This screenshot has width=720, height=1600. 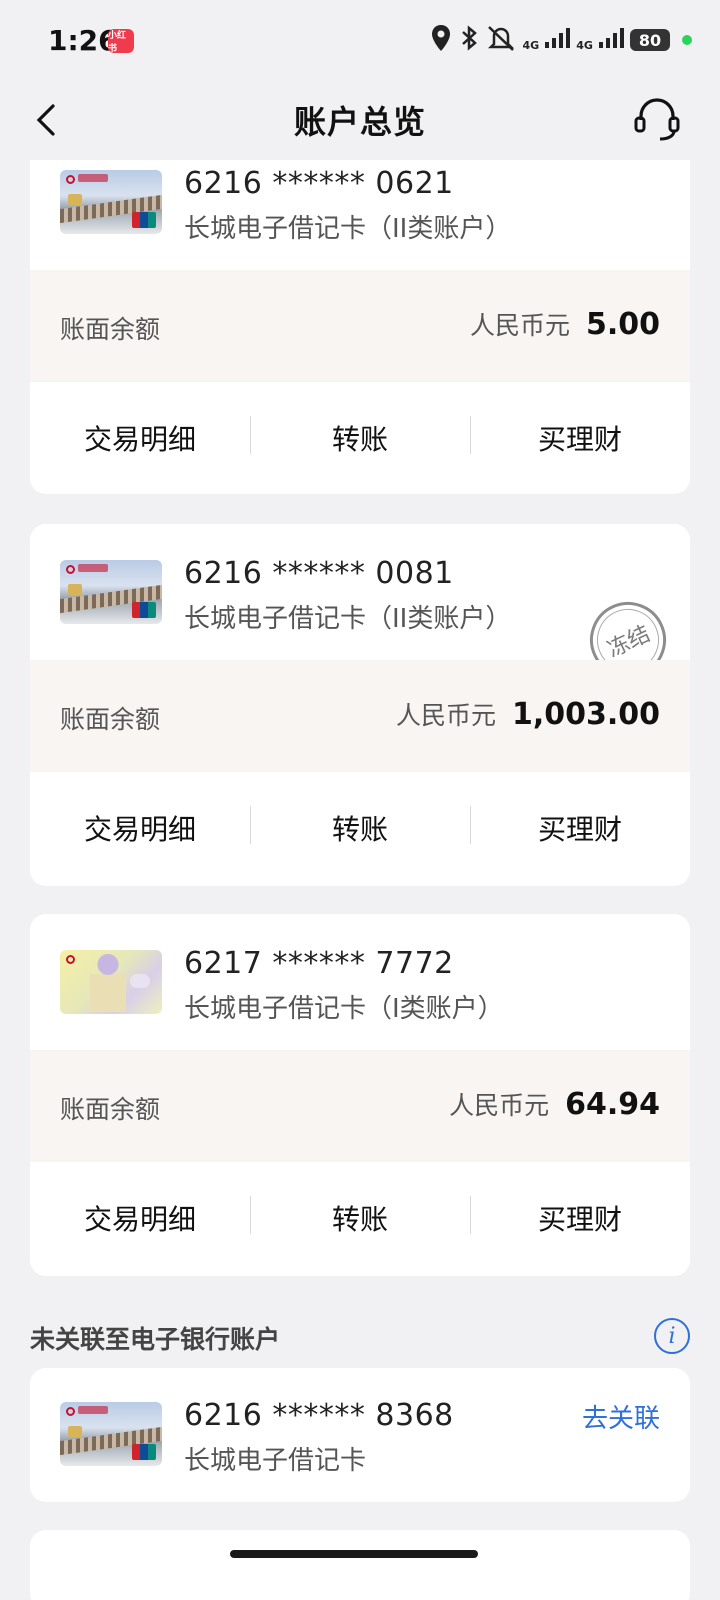 I want to click on back-button, so click(x=46, y=120).